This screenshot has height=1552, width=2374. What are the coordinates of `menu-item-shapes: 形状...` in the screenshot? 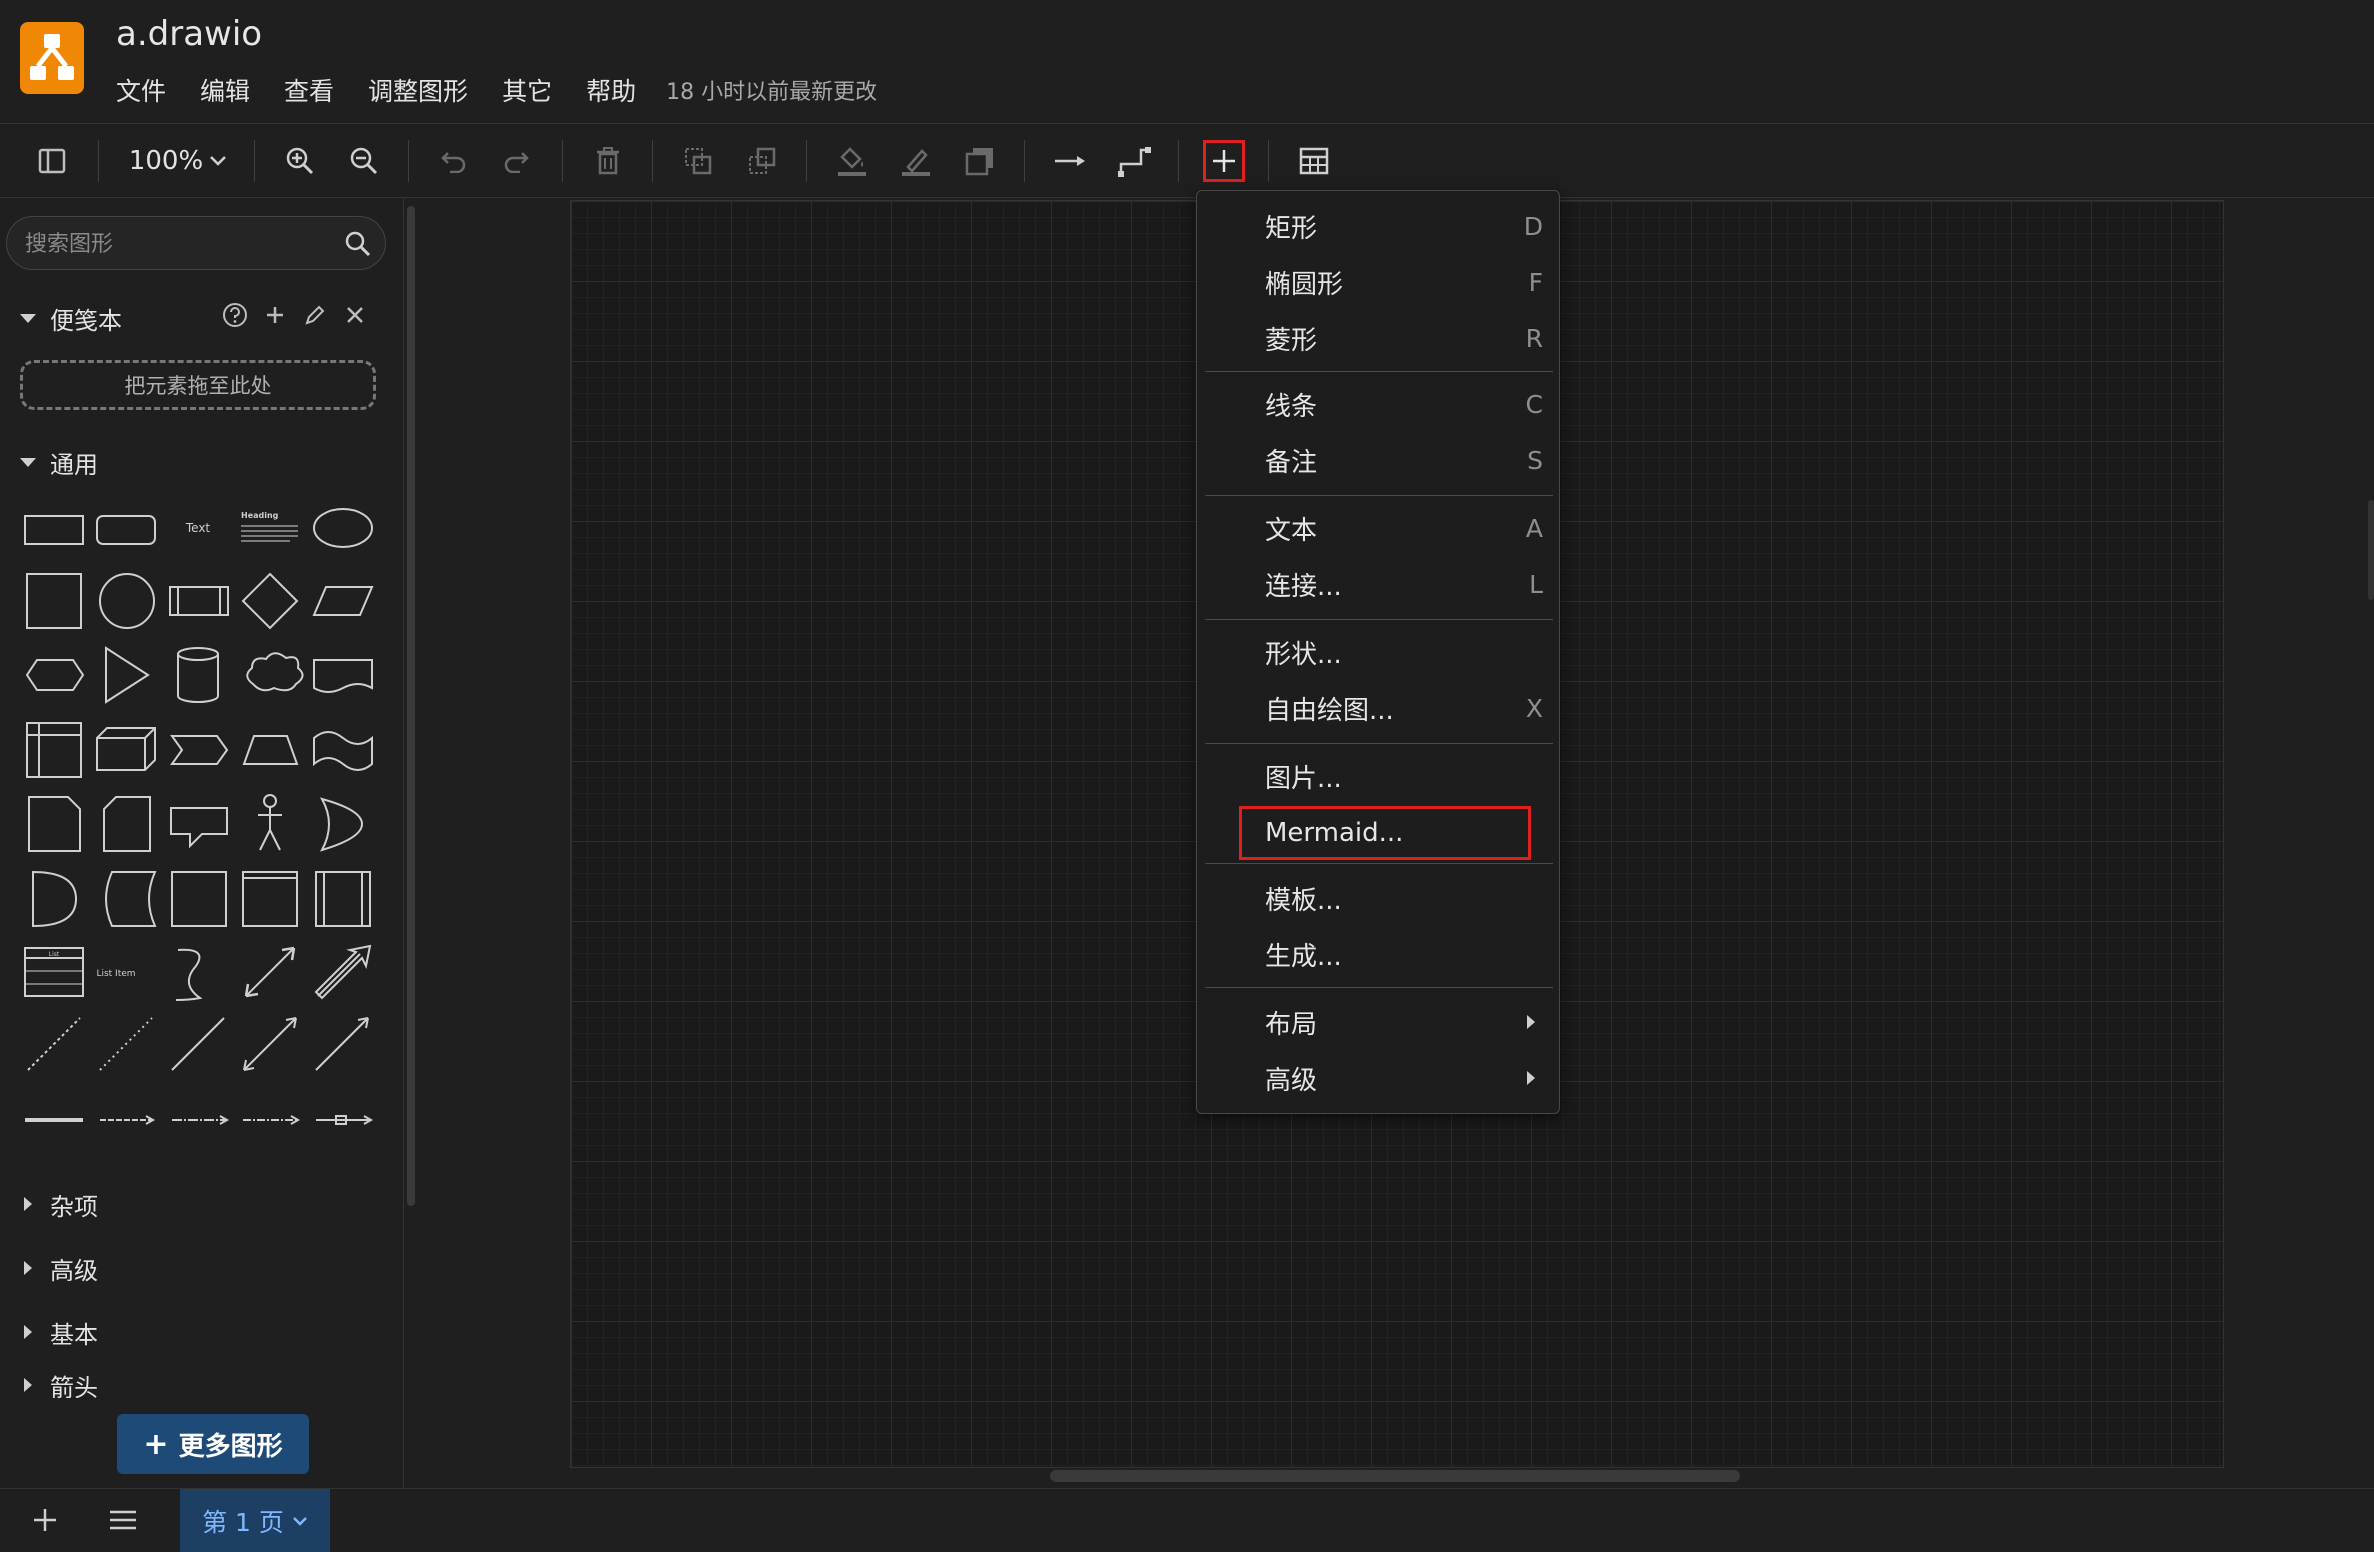 It's located at (1379, 652).